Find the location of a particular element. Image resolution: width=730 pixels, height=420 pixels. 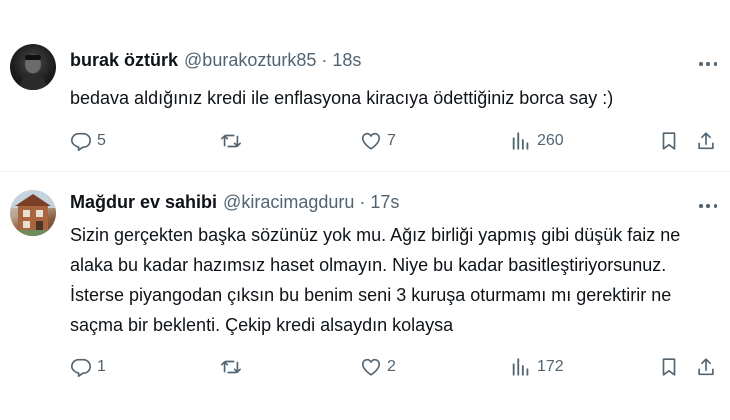

like-button: 2 is located at coordinates (378, 367).